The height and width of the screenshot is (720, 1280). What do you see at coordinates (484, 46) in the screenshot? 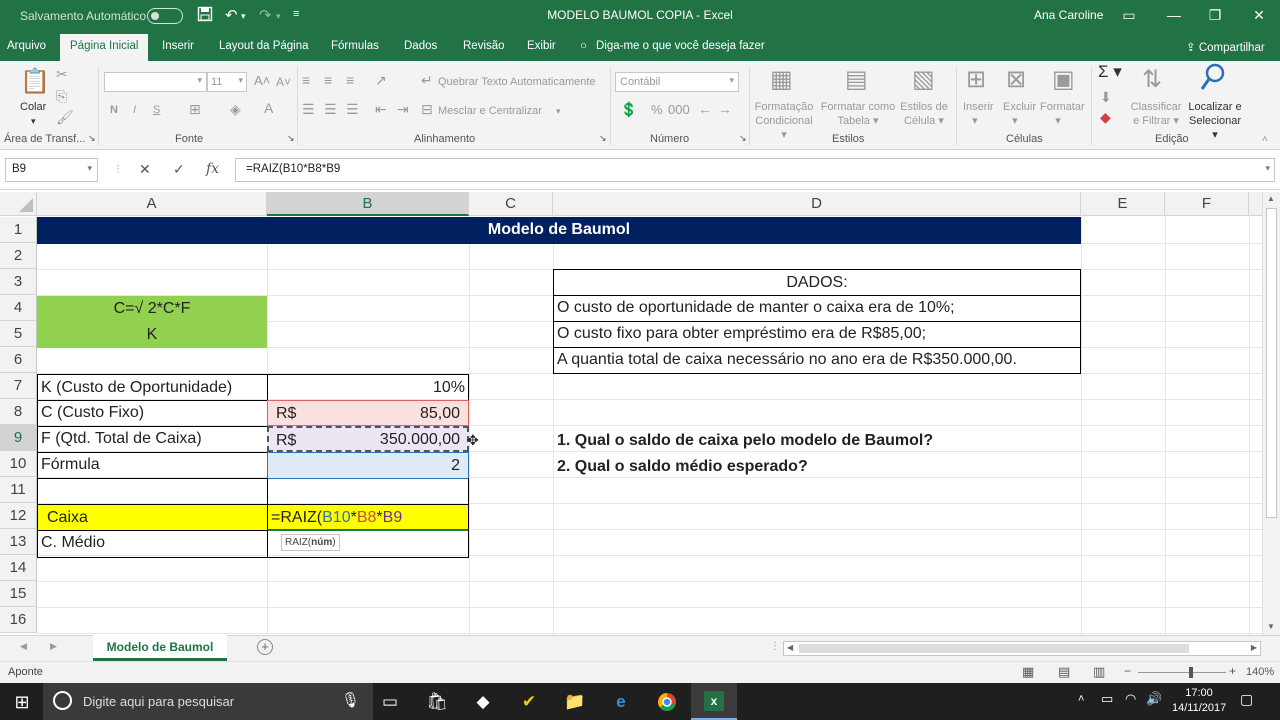
I see `tab-revisao: Revisão` at bounding box center [484, 46].